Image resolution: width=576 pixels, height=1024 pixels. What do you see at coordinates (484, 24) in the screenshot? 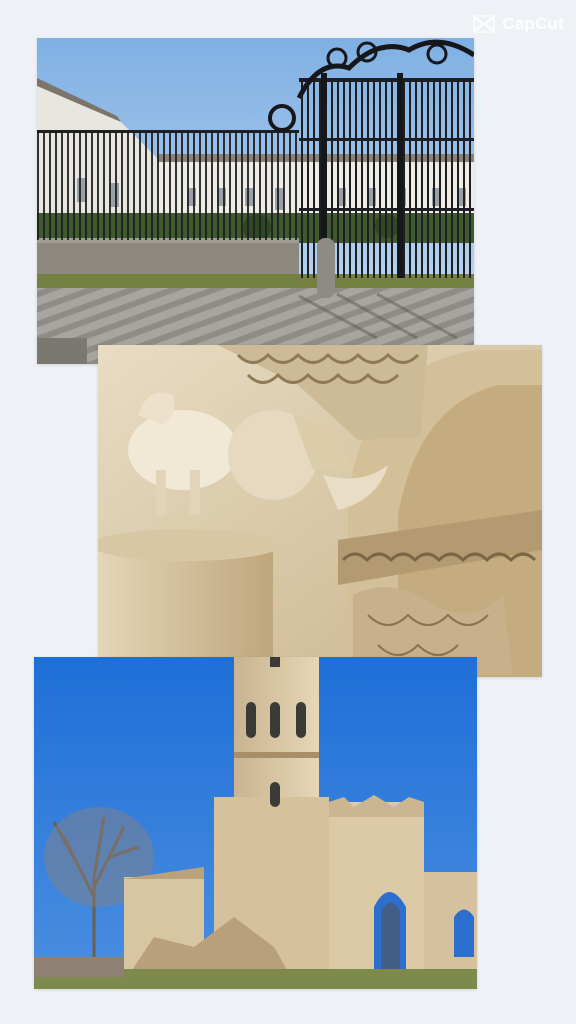
I see `capcut-logo-icon` at bounding box center [484, 24].